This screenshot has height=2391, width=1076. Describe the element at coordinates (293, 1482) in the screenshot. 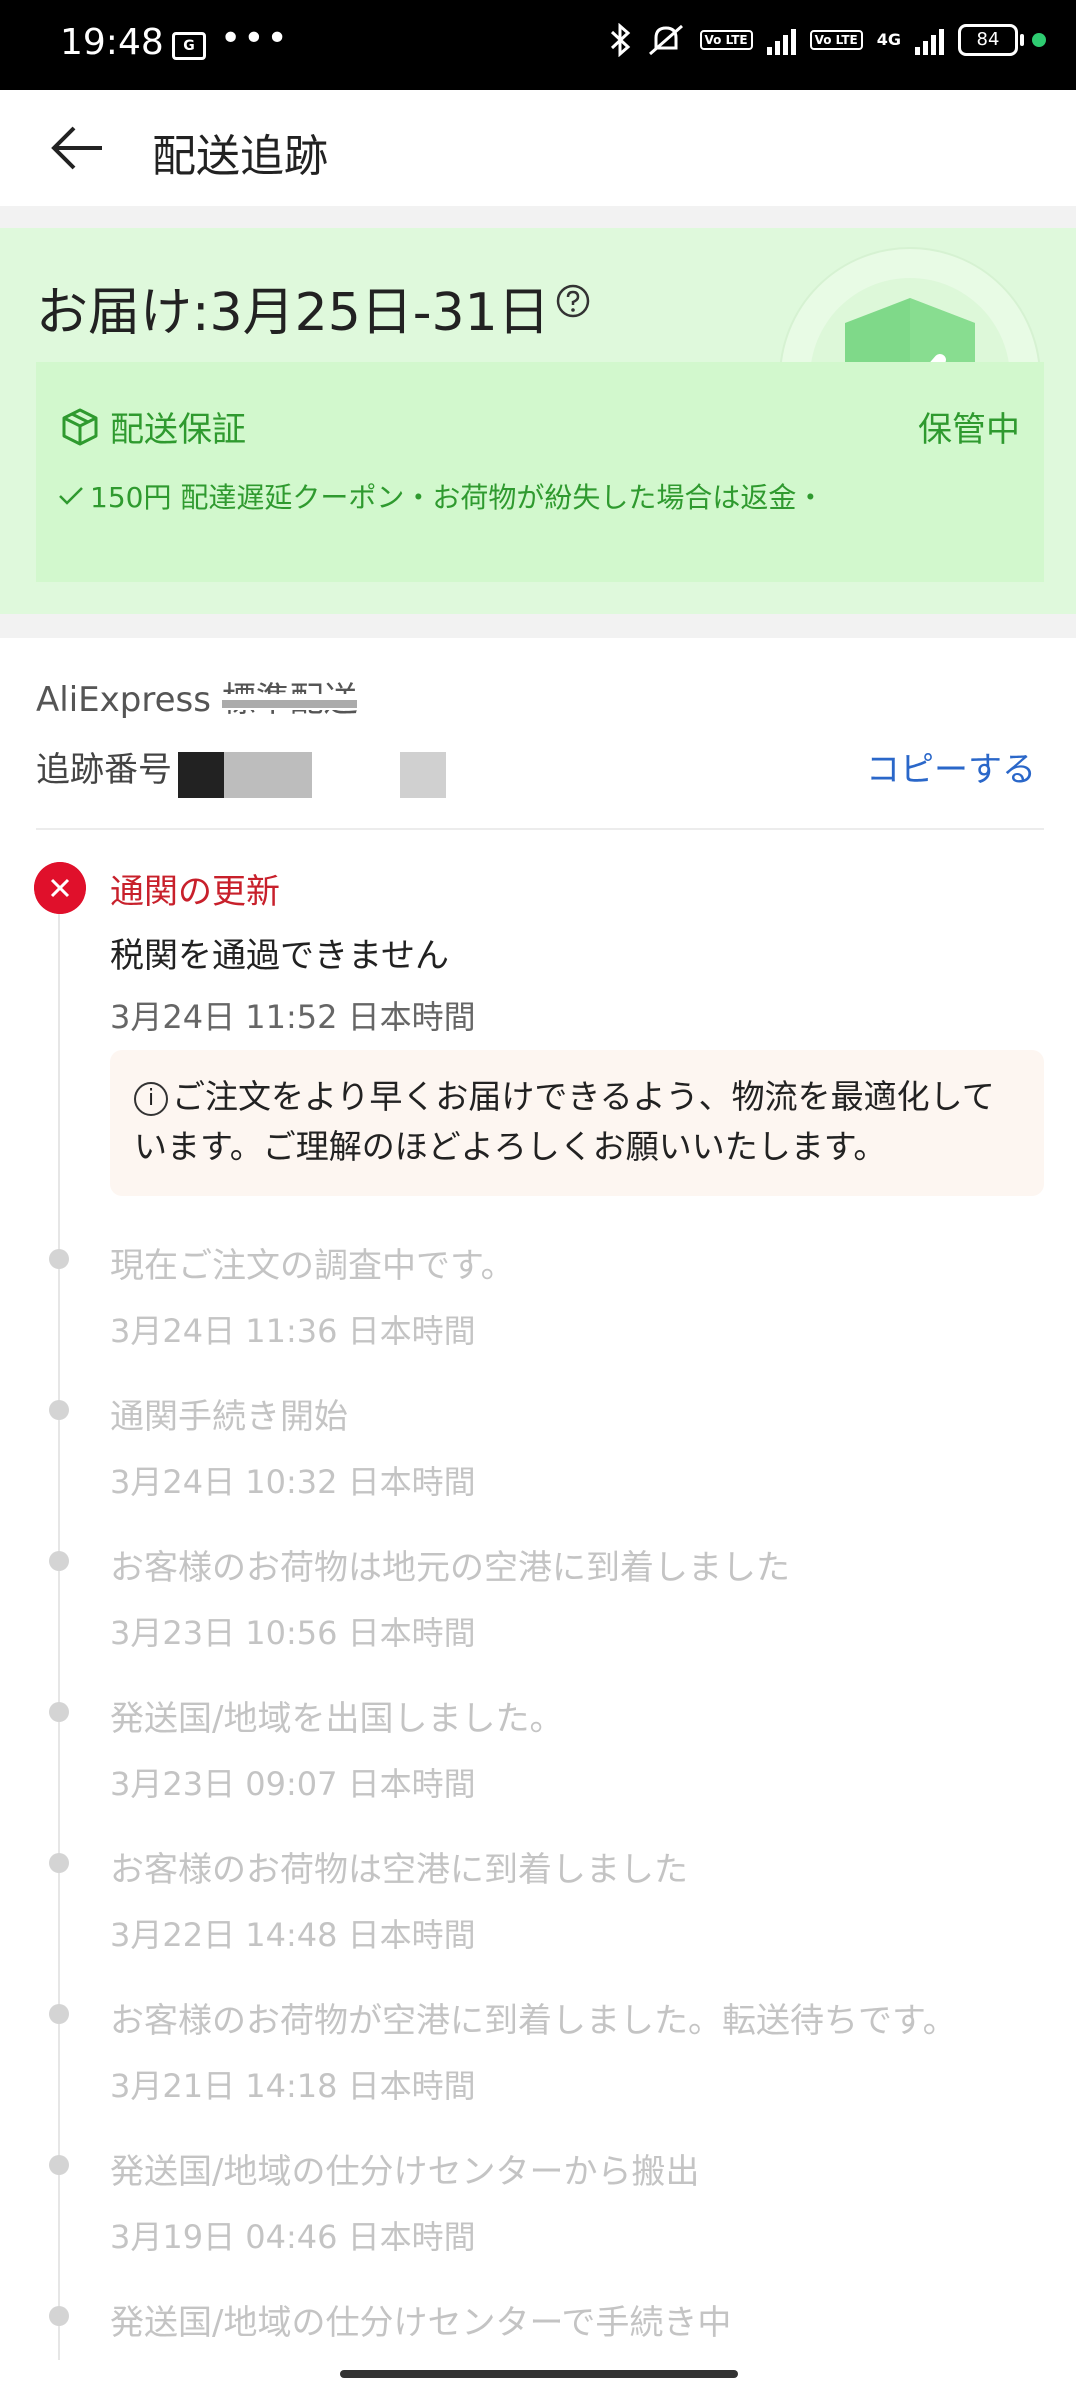

I see `event-time: 3月24日 10:32 日本時間` at that location.